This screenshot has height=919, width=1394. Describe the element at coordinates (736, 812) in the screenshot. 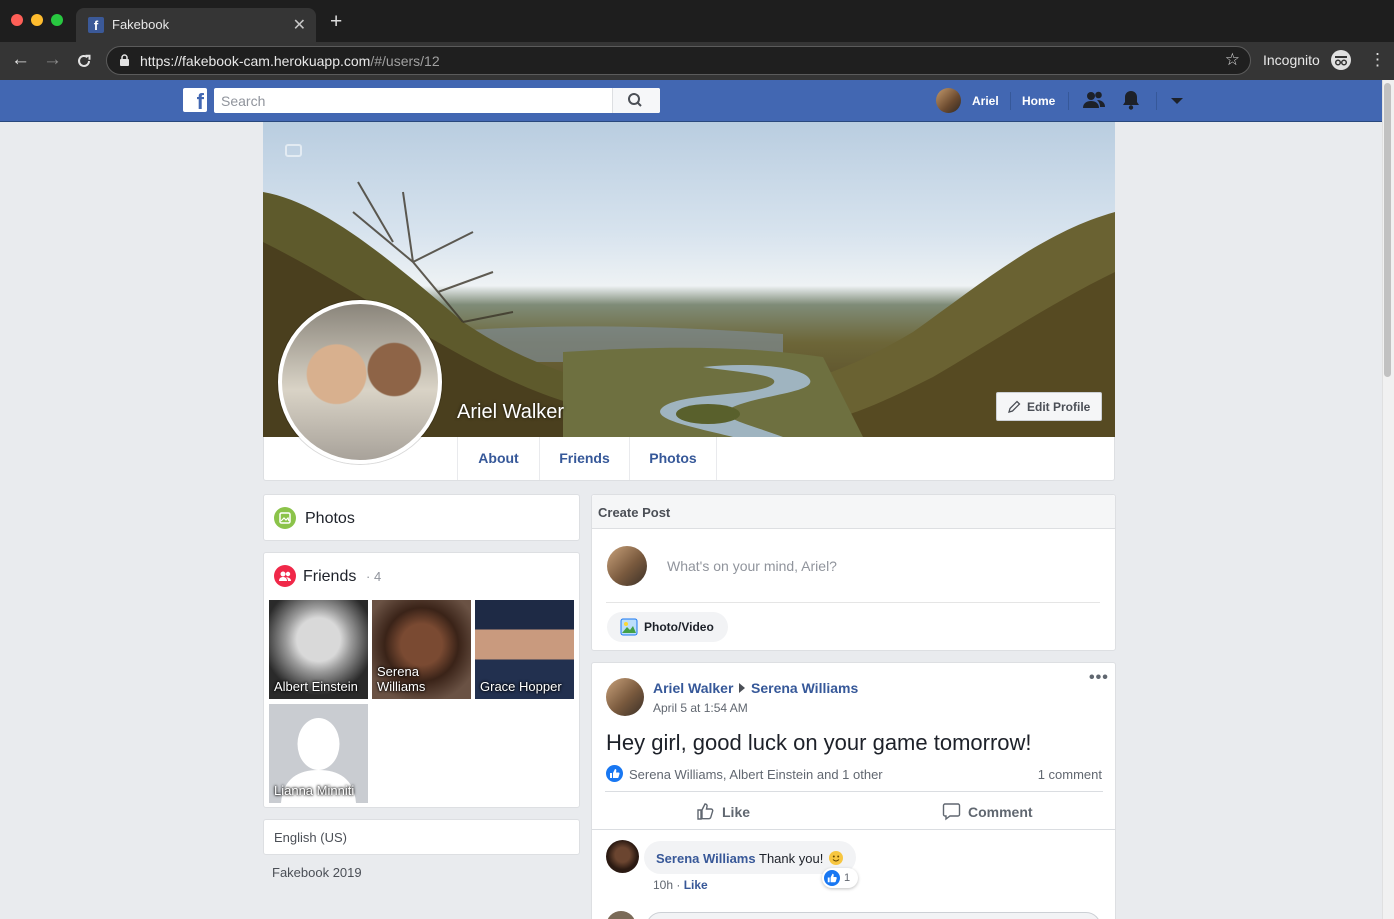

I see `like-label: Like` at that location.